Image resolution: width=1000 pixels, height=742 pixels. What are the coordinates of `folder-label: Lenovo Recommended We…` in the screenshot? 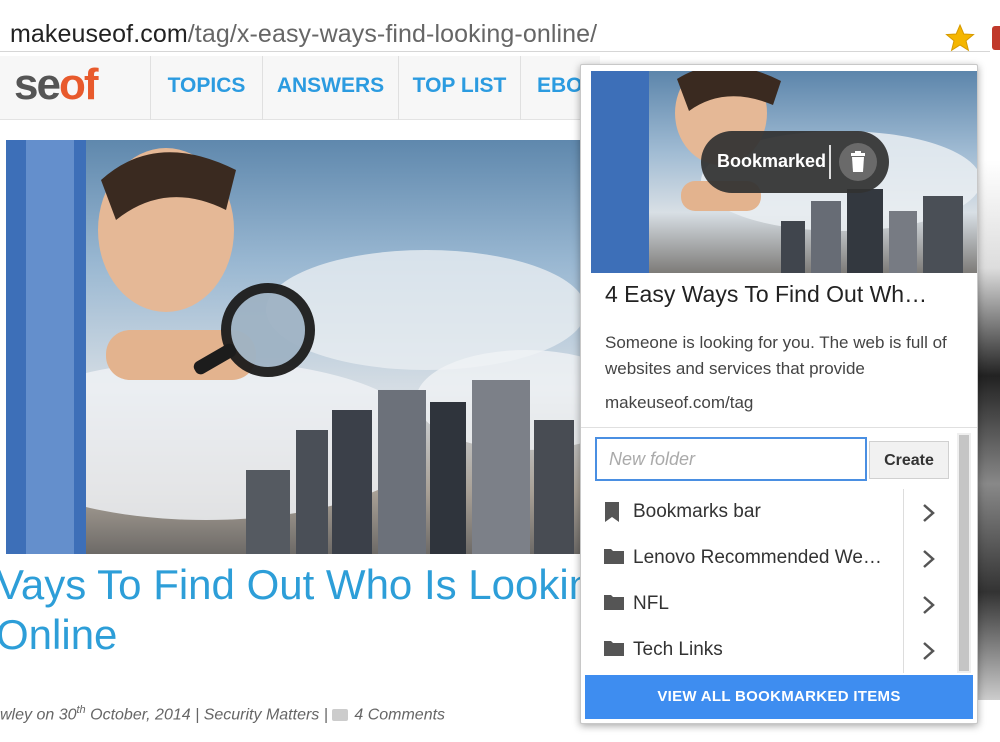 It's located at (757, 557).